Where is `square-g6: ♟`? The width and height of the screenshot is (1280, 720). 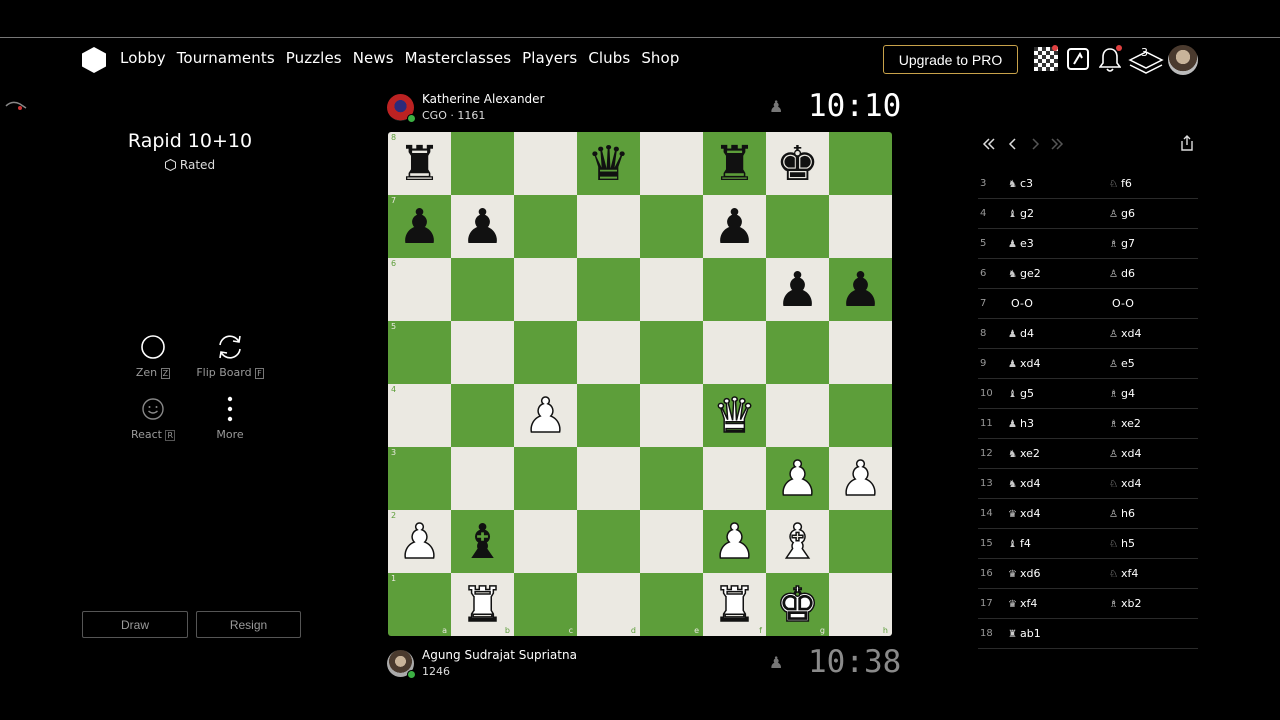
square-g6: ♟ is located at coordinates (797, 289).